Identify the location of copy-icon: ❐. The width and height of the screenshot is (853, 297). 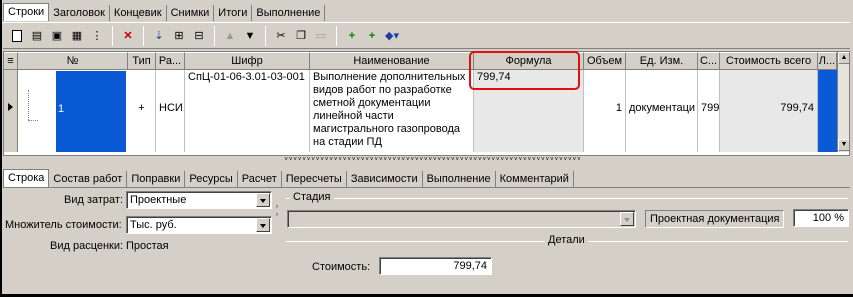
(301, 36).